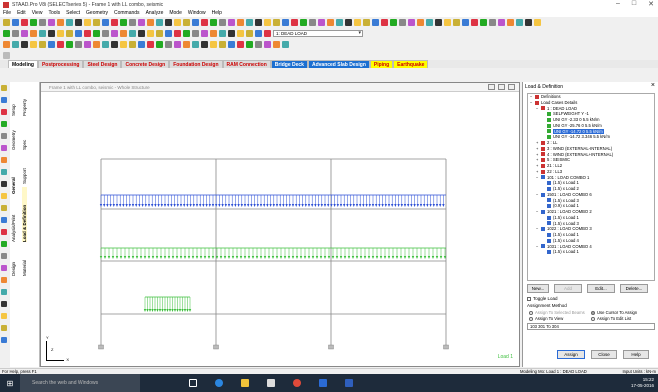  I want to click on menu-commands: Commands, so click(127, 13).